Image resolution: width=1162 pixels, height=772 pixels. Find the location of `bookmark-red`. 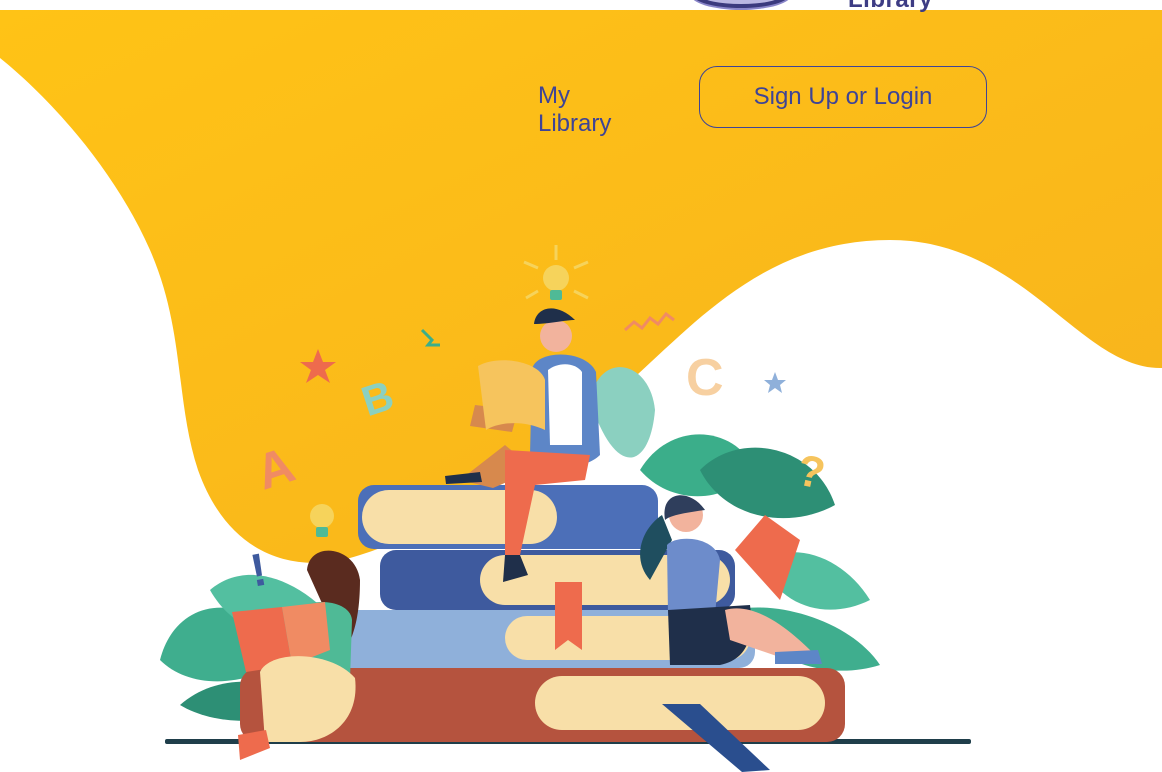

bookmark-red is located at coordinates (568, 616).